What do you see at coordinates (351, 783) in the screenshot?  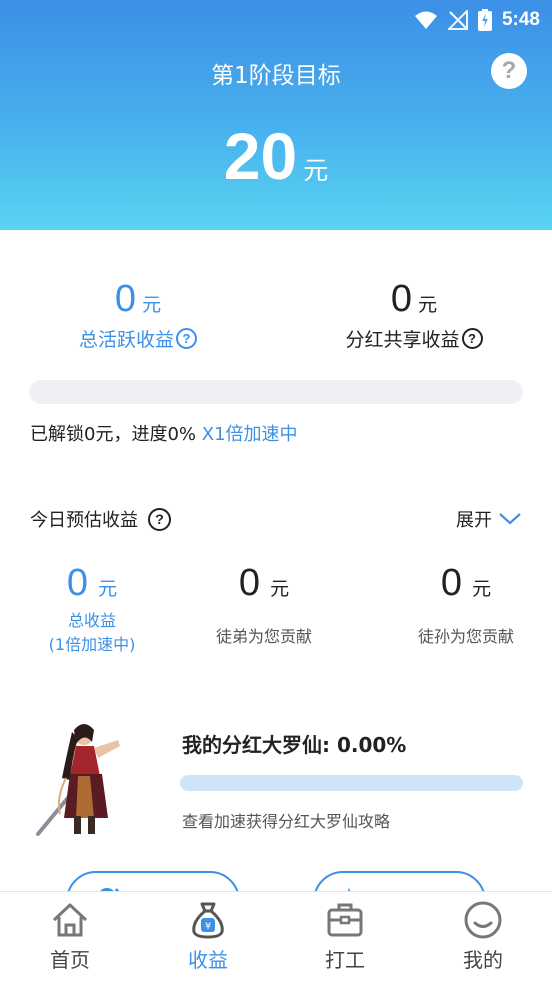 I see `dividend-progress-bar` at bounding box center [351, 783].